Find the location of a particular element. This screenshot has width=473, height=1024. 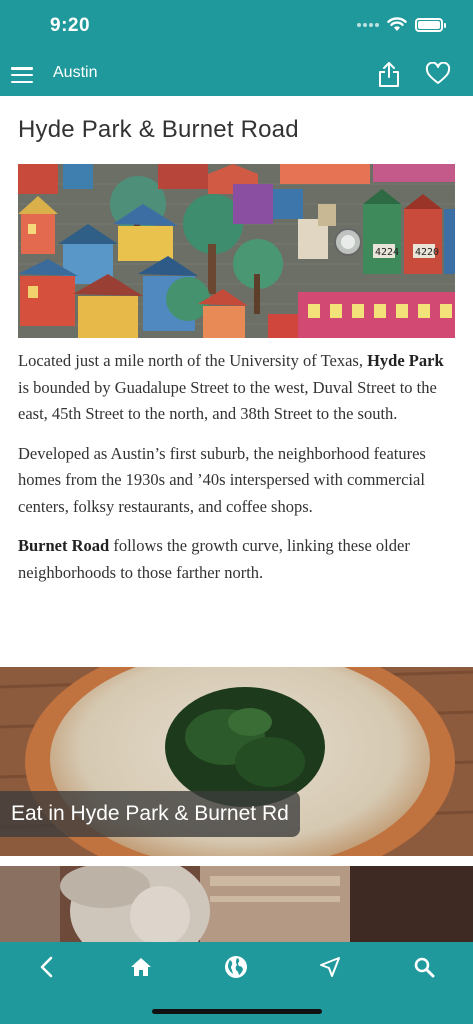

location-button is located at coordinates (330, 967).